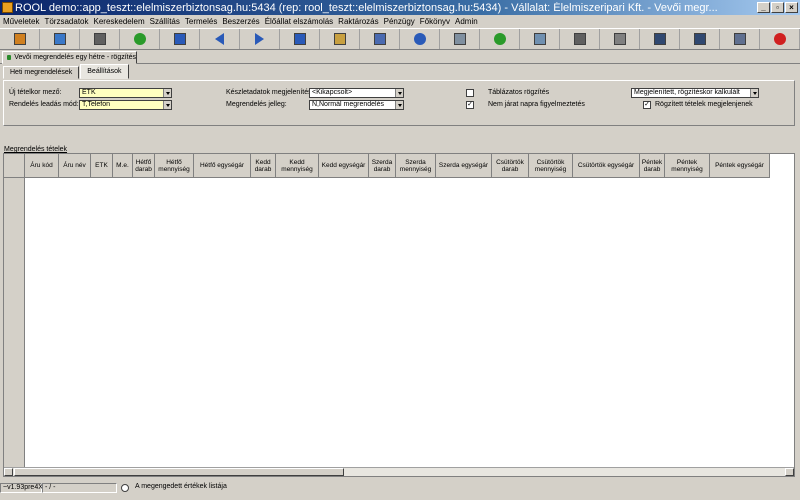  What do you see at coordinates (144, 166) in the screenshot?
I see `column-header: Hétfő darab` at bounding box center [144, 166].